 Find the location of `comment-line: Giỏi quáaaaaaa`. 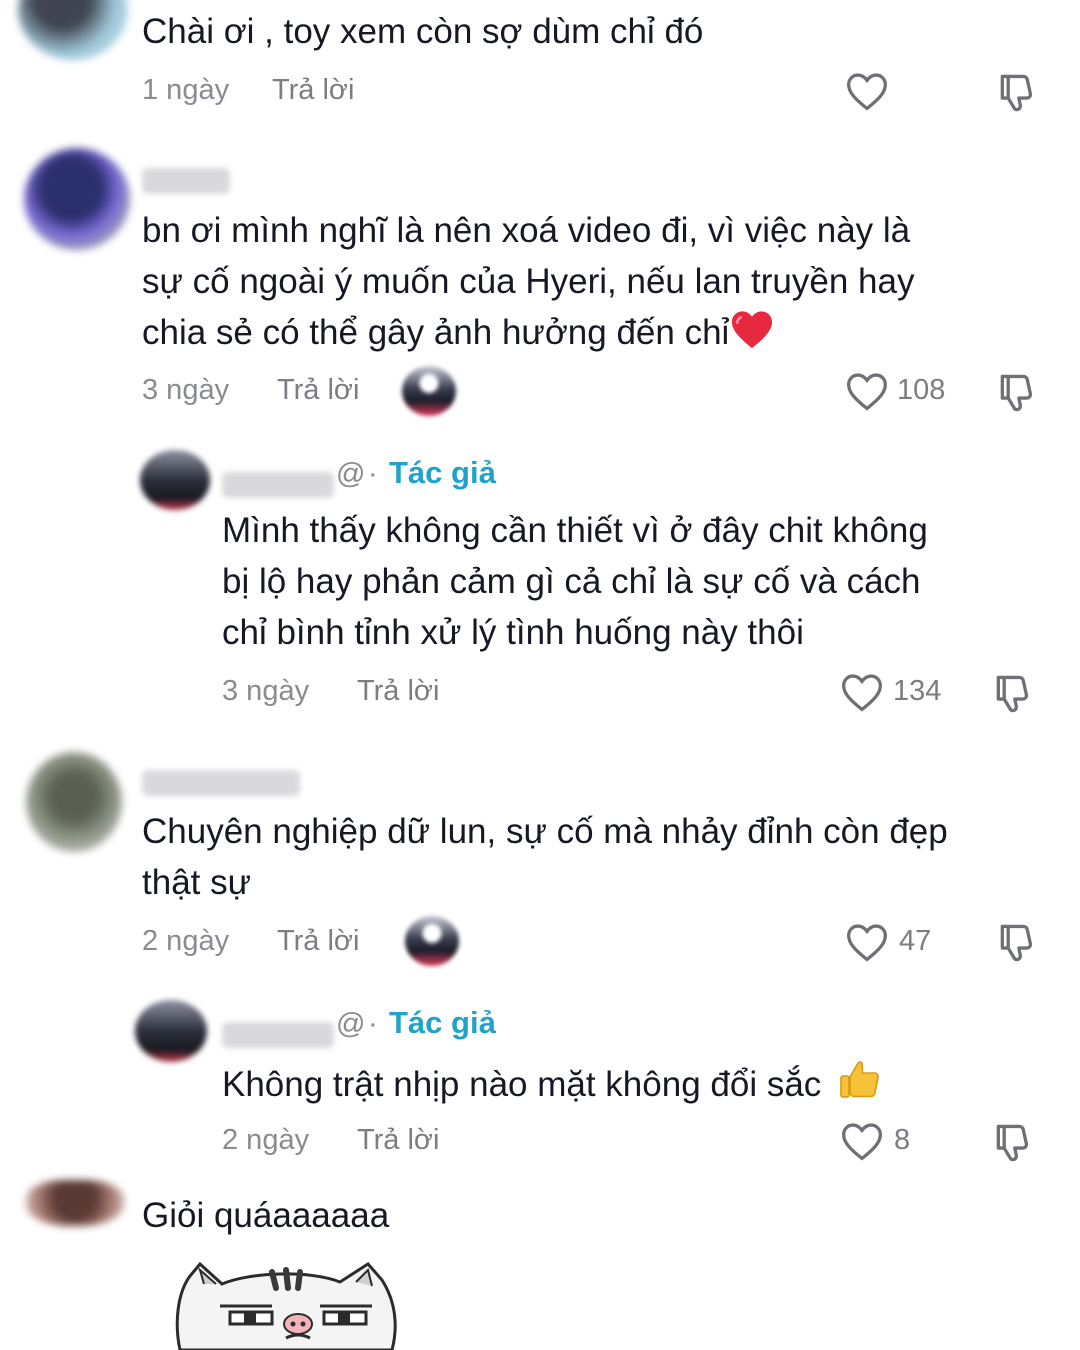

comment-line: Giỏi quáaaaaaa is located at coordinates (266, 1215).